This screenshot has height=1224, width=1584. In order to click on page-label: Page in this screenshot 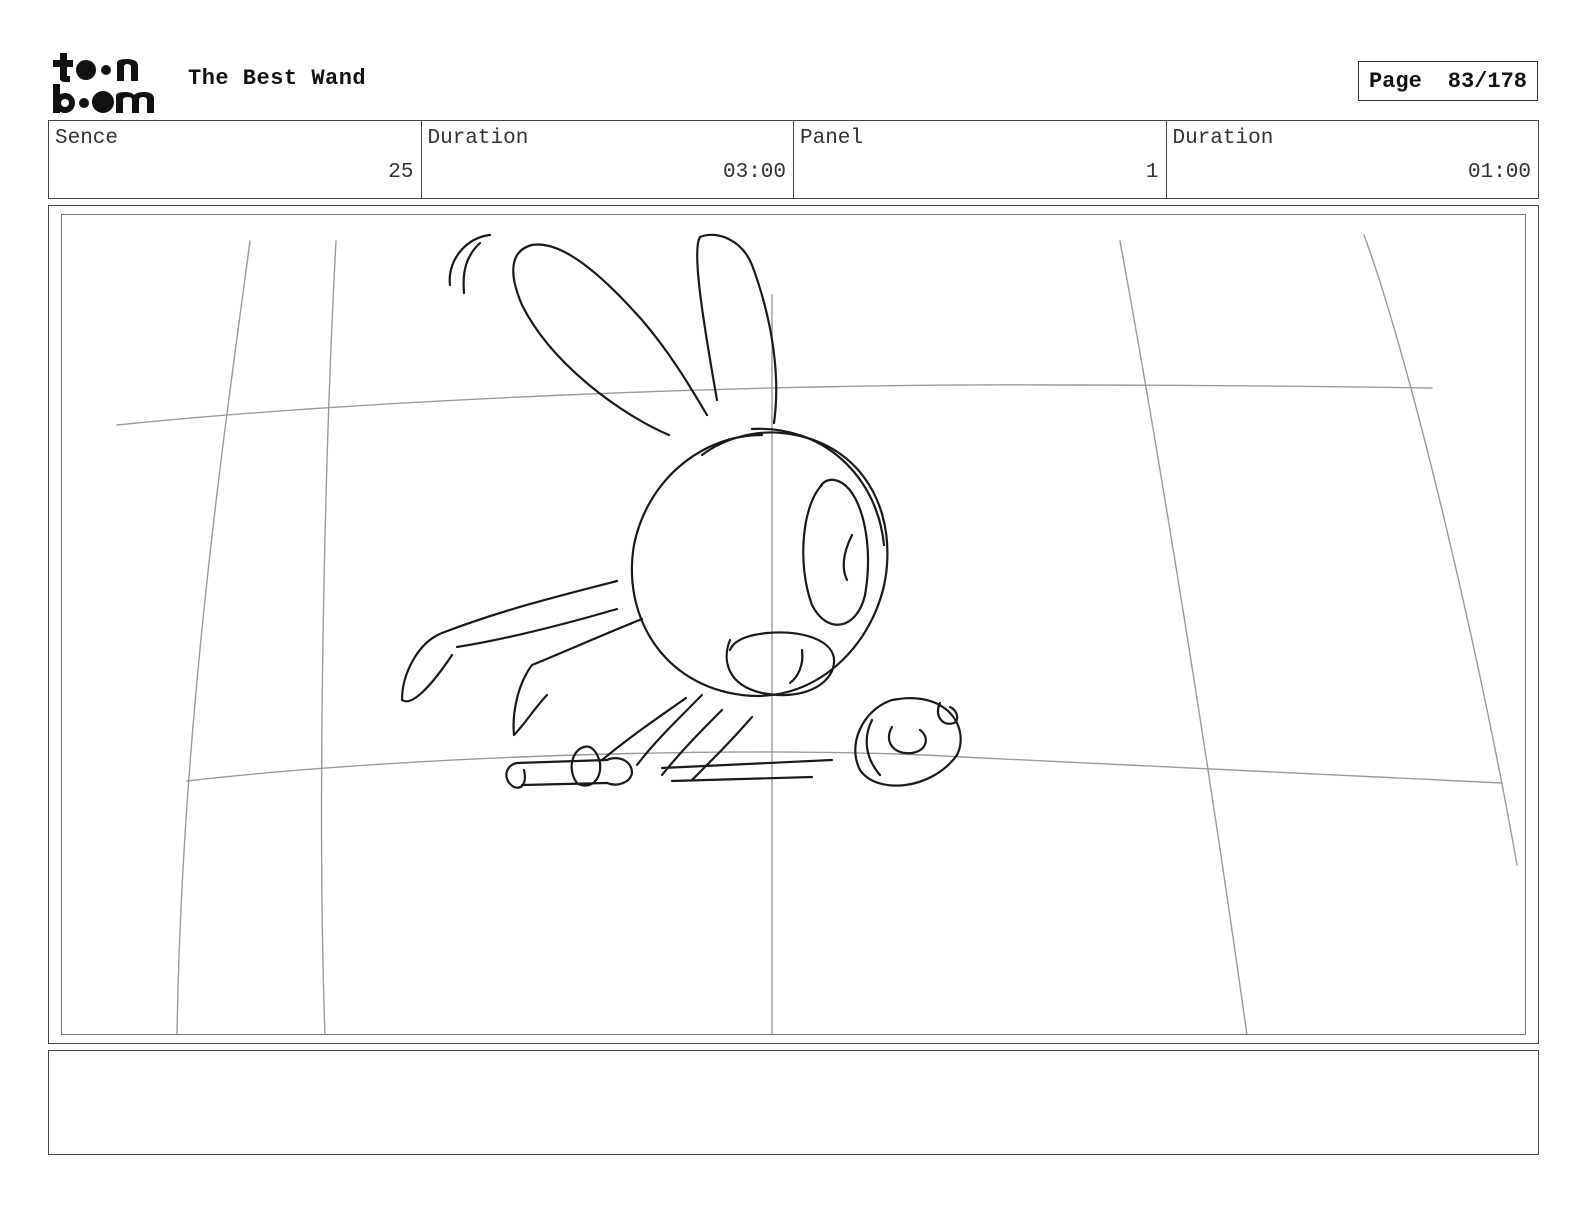, I will do `click(1395, 81)`.